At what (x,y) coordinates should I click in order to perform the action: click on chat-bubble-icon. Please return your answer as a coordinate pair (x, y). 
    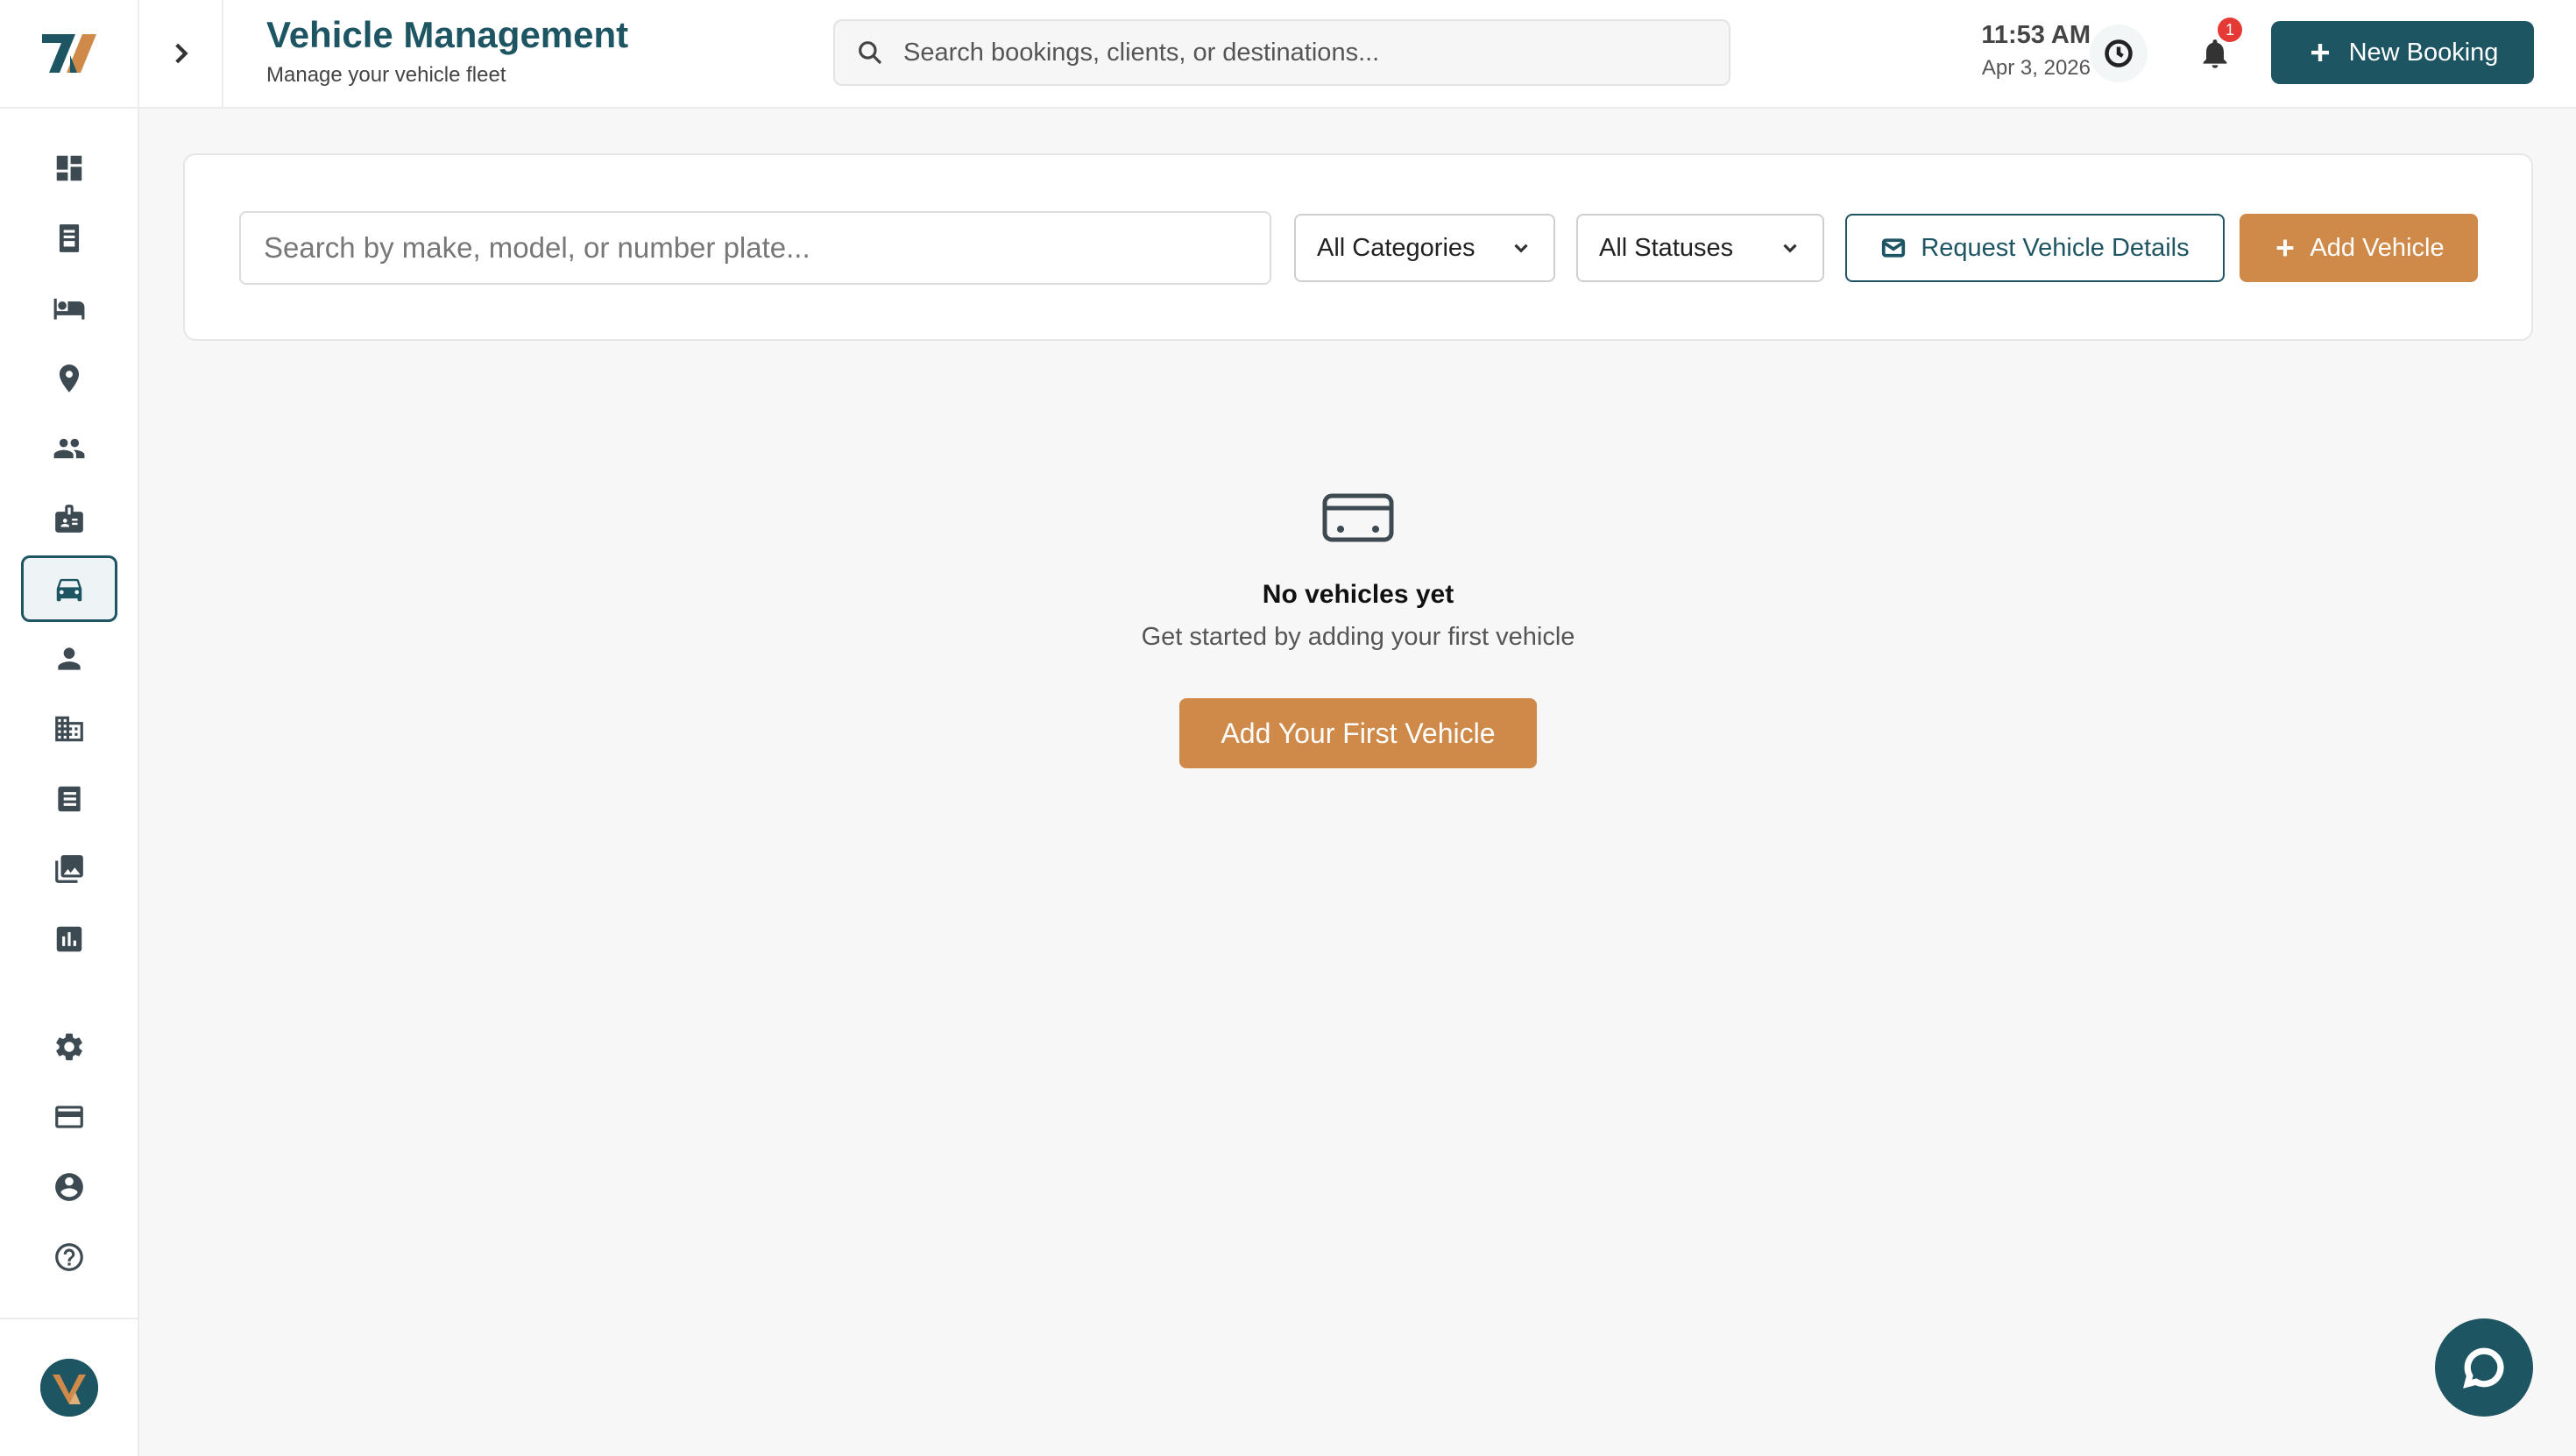
    Looking at the image, I should click on (2483, 1368).